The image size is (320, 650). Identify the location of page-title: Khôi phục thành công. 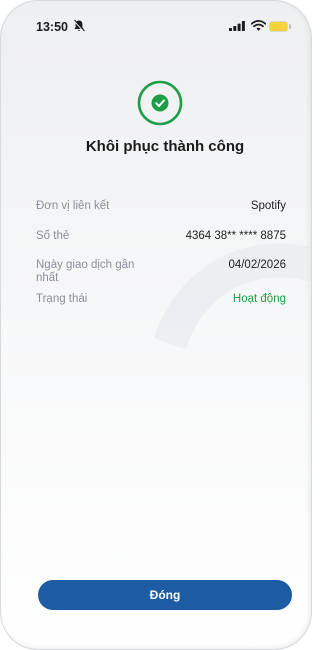
(165, 146).